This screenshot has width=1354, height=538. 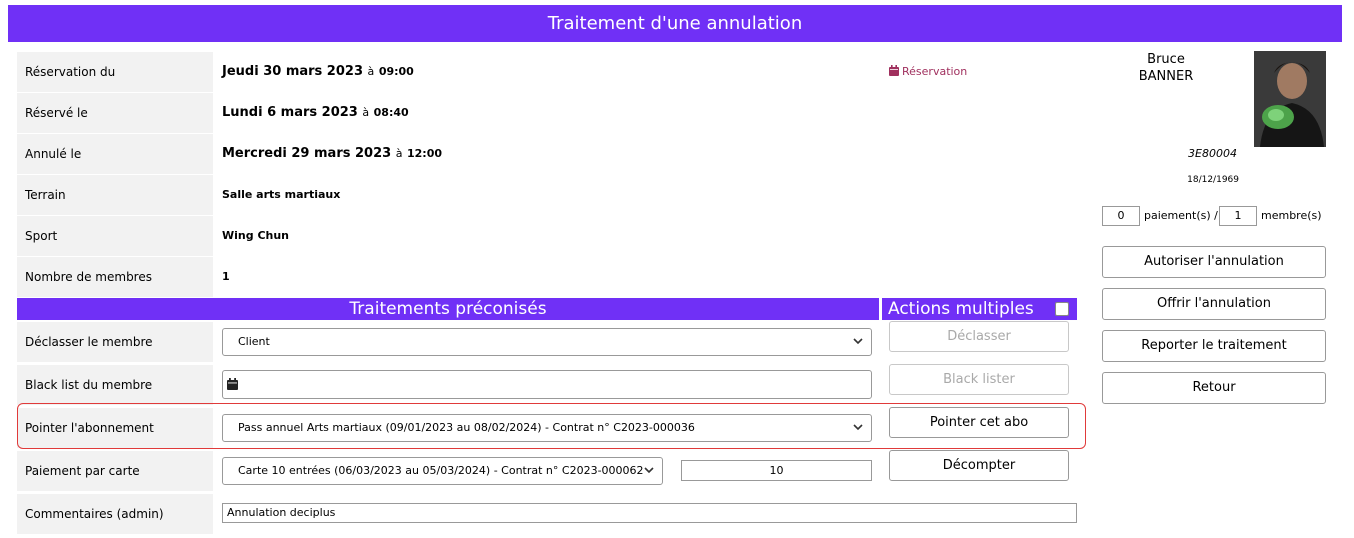 What do you see at coordinates (1166, 76) in the screenshot?
I see `member-last-name: BANNER` at bounding box center [1166, 76].